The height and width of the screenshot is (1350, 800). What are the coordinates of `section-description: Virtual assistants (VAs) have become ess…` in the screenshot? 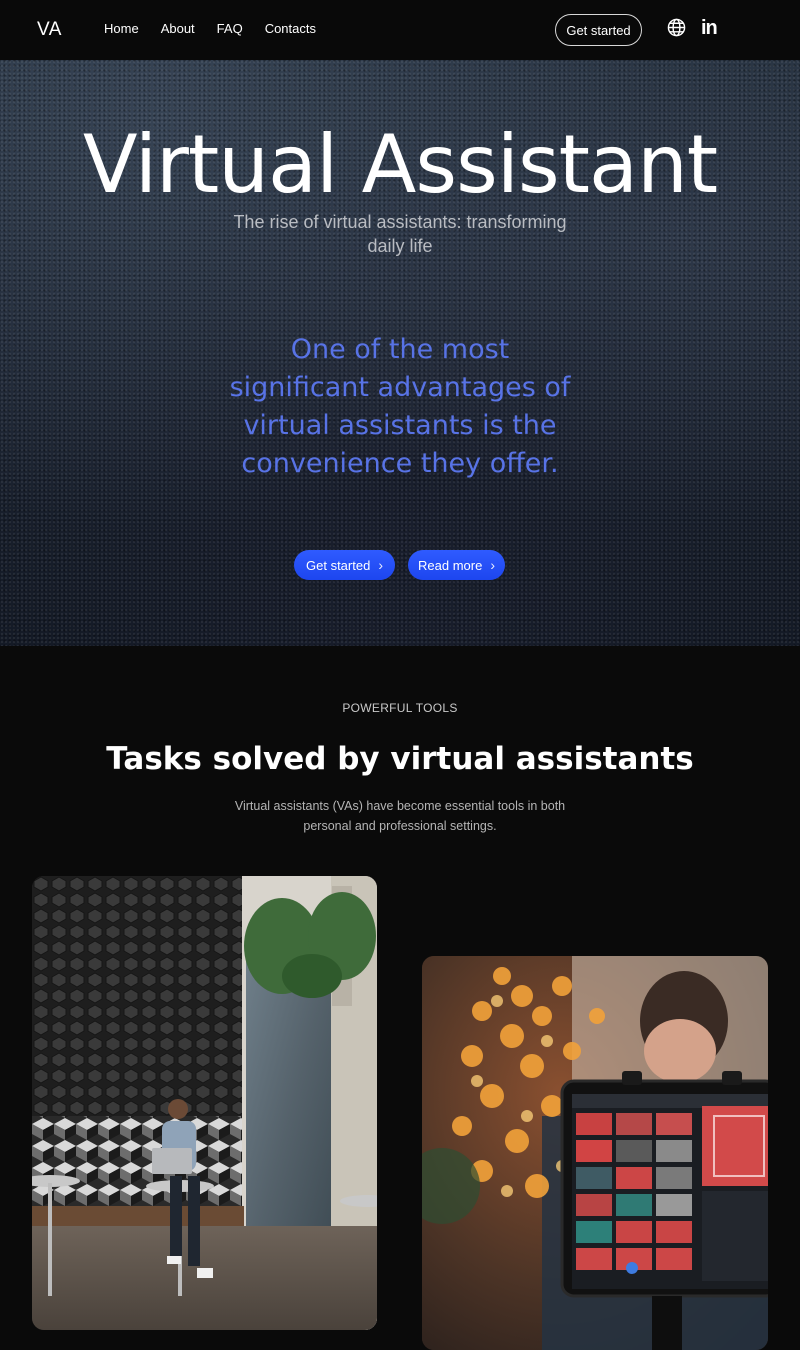 It's located at (400, 816).